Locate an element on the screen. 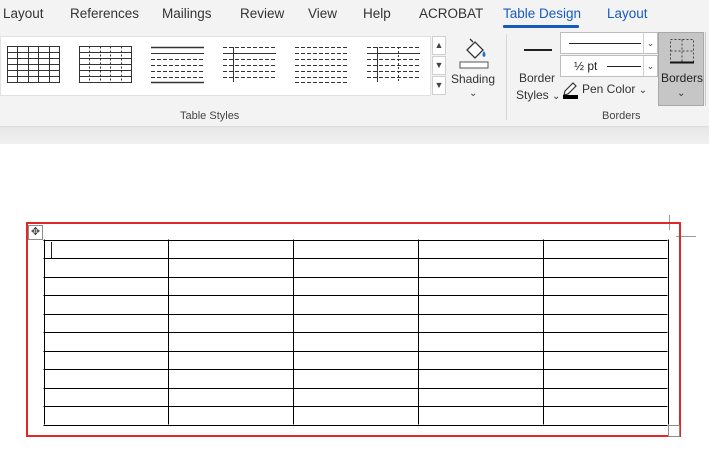 The height and width of the screenshot is (450, 709). move-arrows-icon: ✥ is located at coordinates (35, 232).